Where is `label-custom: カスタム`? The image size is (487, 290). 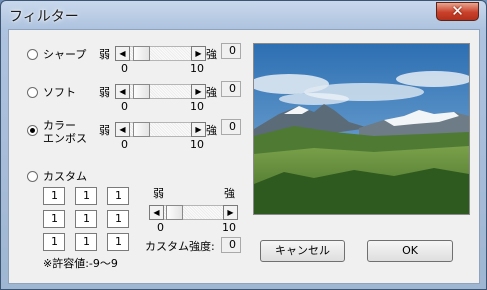 label-custom: カスタム is located at coordinates (65, 176).